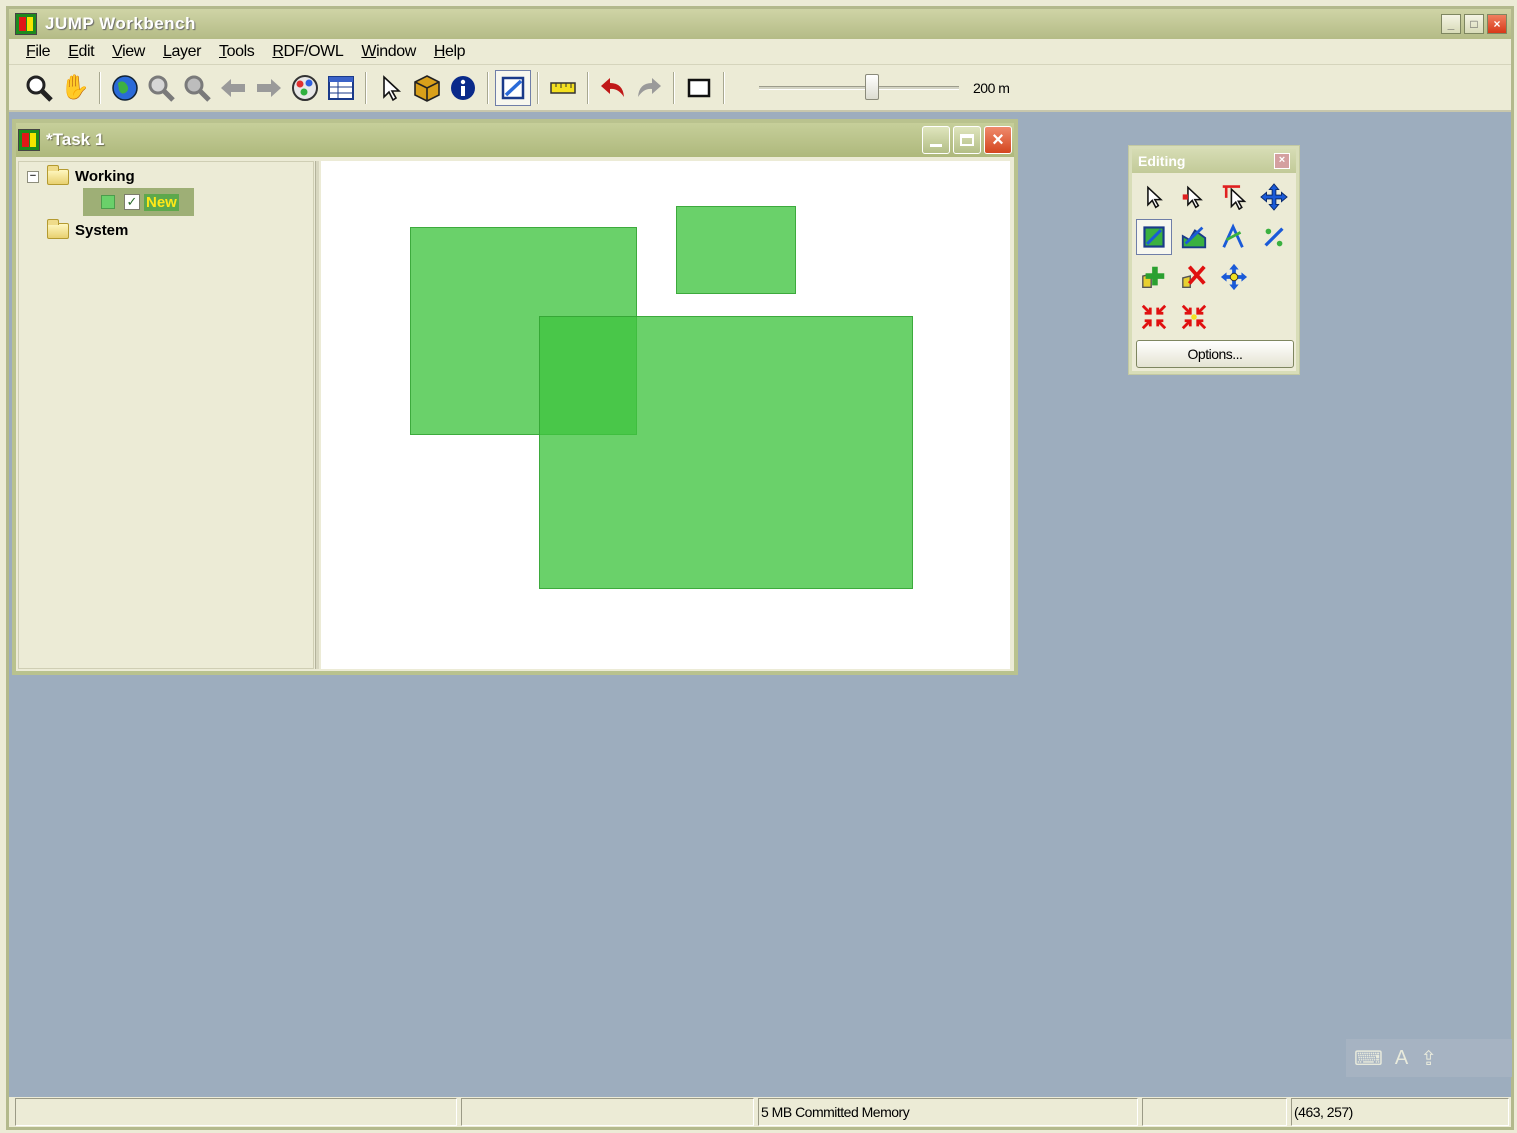 This screenshot has height=1133, width=1517. I want to click on edit-toolbox-button, so click(513, 88).